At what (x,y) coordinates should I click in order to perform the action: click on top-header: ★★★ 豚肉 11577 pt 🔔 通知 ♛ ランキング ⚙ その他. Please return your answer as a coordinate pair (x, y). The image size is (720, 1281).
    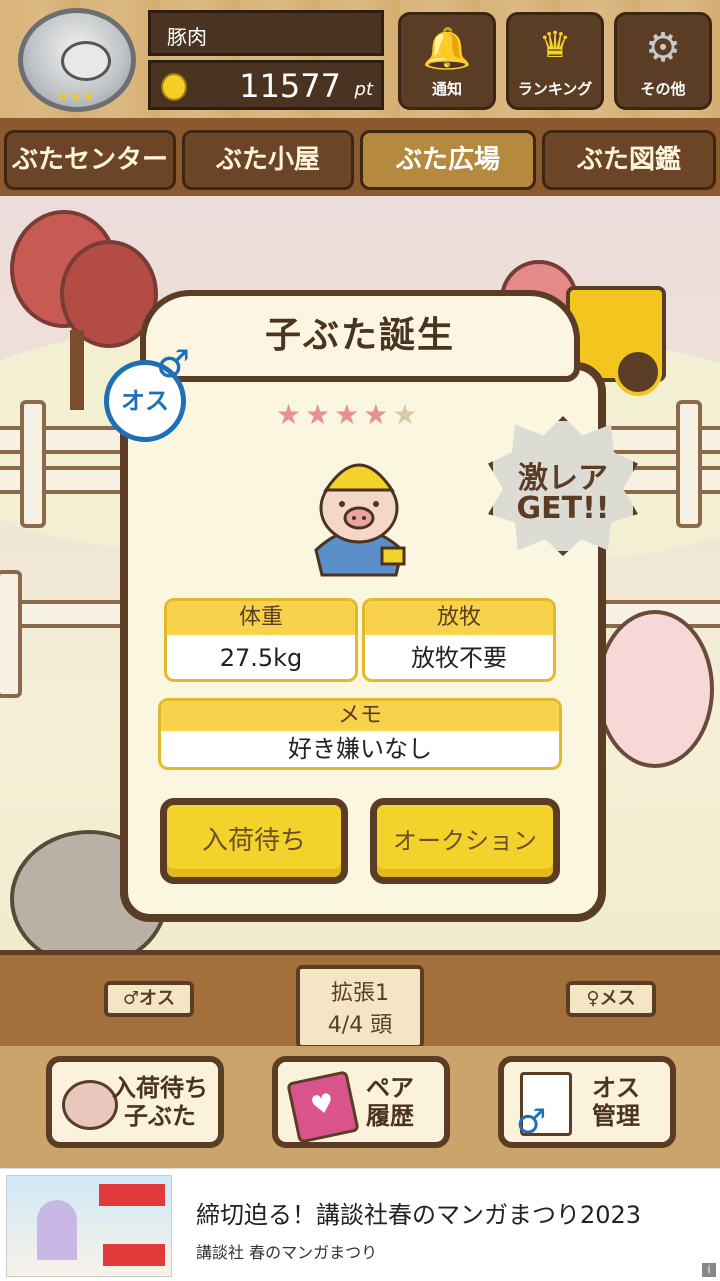
    Looking at the image, I should click on (360, 62).